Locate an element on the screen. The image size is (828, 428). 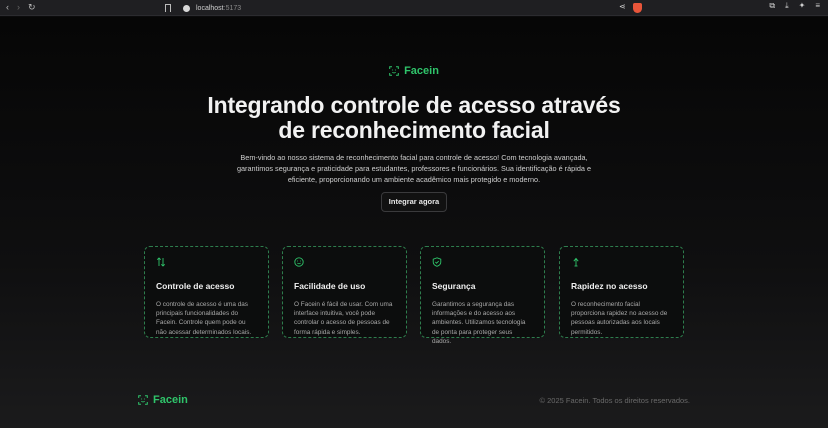
hero-title-line1: Integrando controle de acesso através is located at coordinates (414, 105).